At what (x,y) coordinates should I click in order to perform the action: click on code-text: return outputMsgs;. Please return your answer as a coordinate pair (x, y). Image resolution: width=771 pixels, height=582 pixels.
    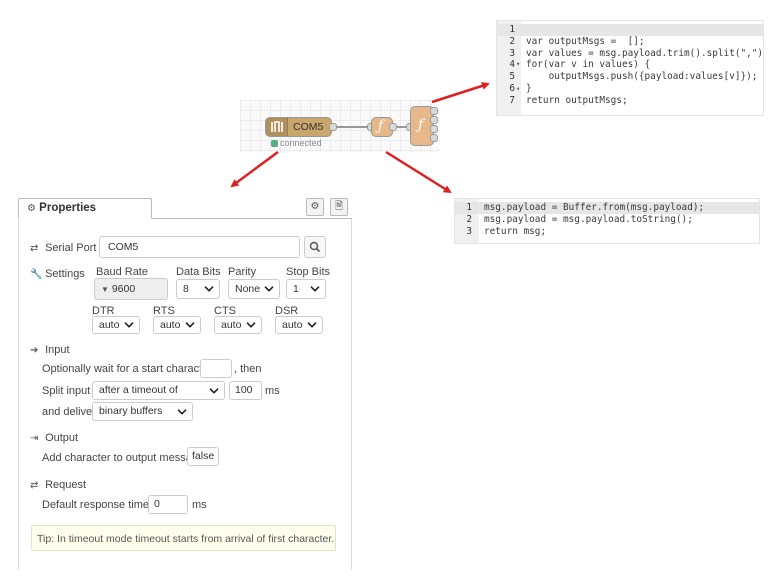
    Looking at the image, I should click on (577, 100).